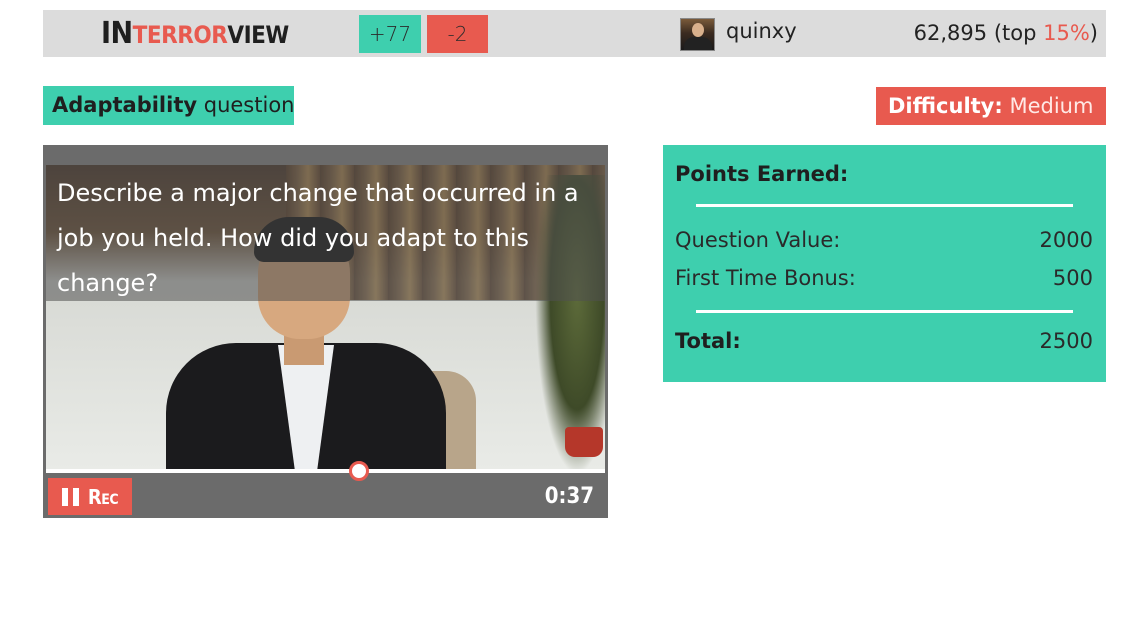 The height and width of the screenshot is (641, 1146). I want to click on rank-prefix: (top, so click(1018, 33).